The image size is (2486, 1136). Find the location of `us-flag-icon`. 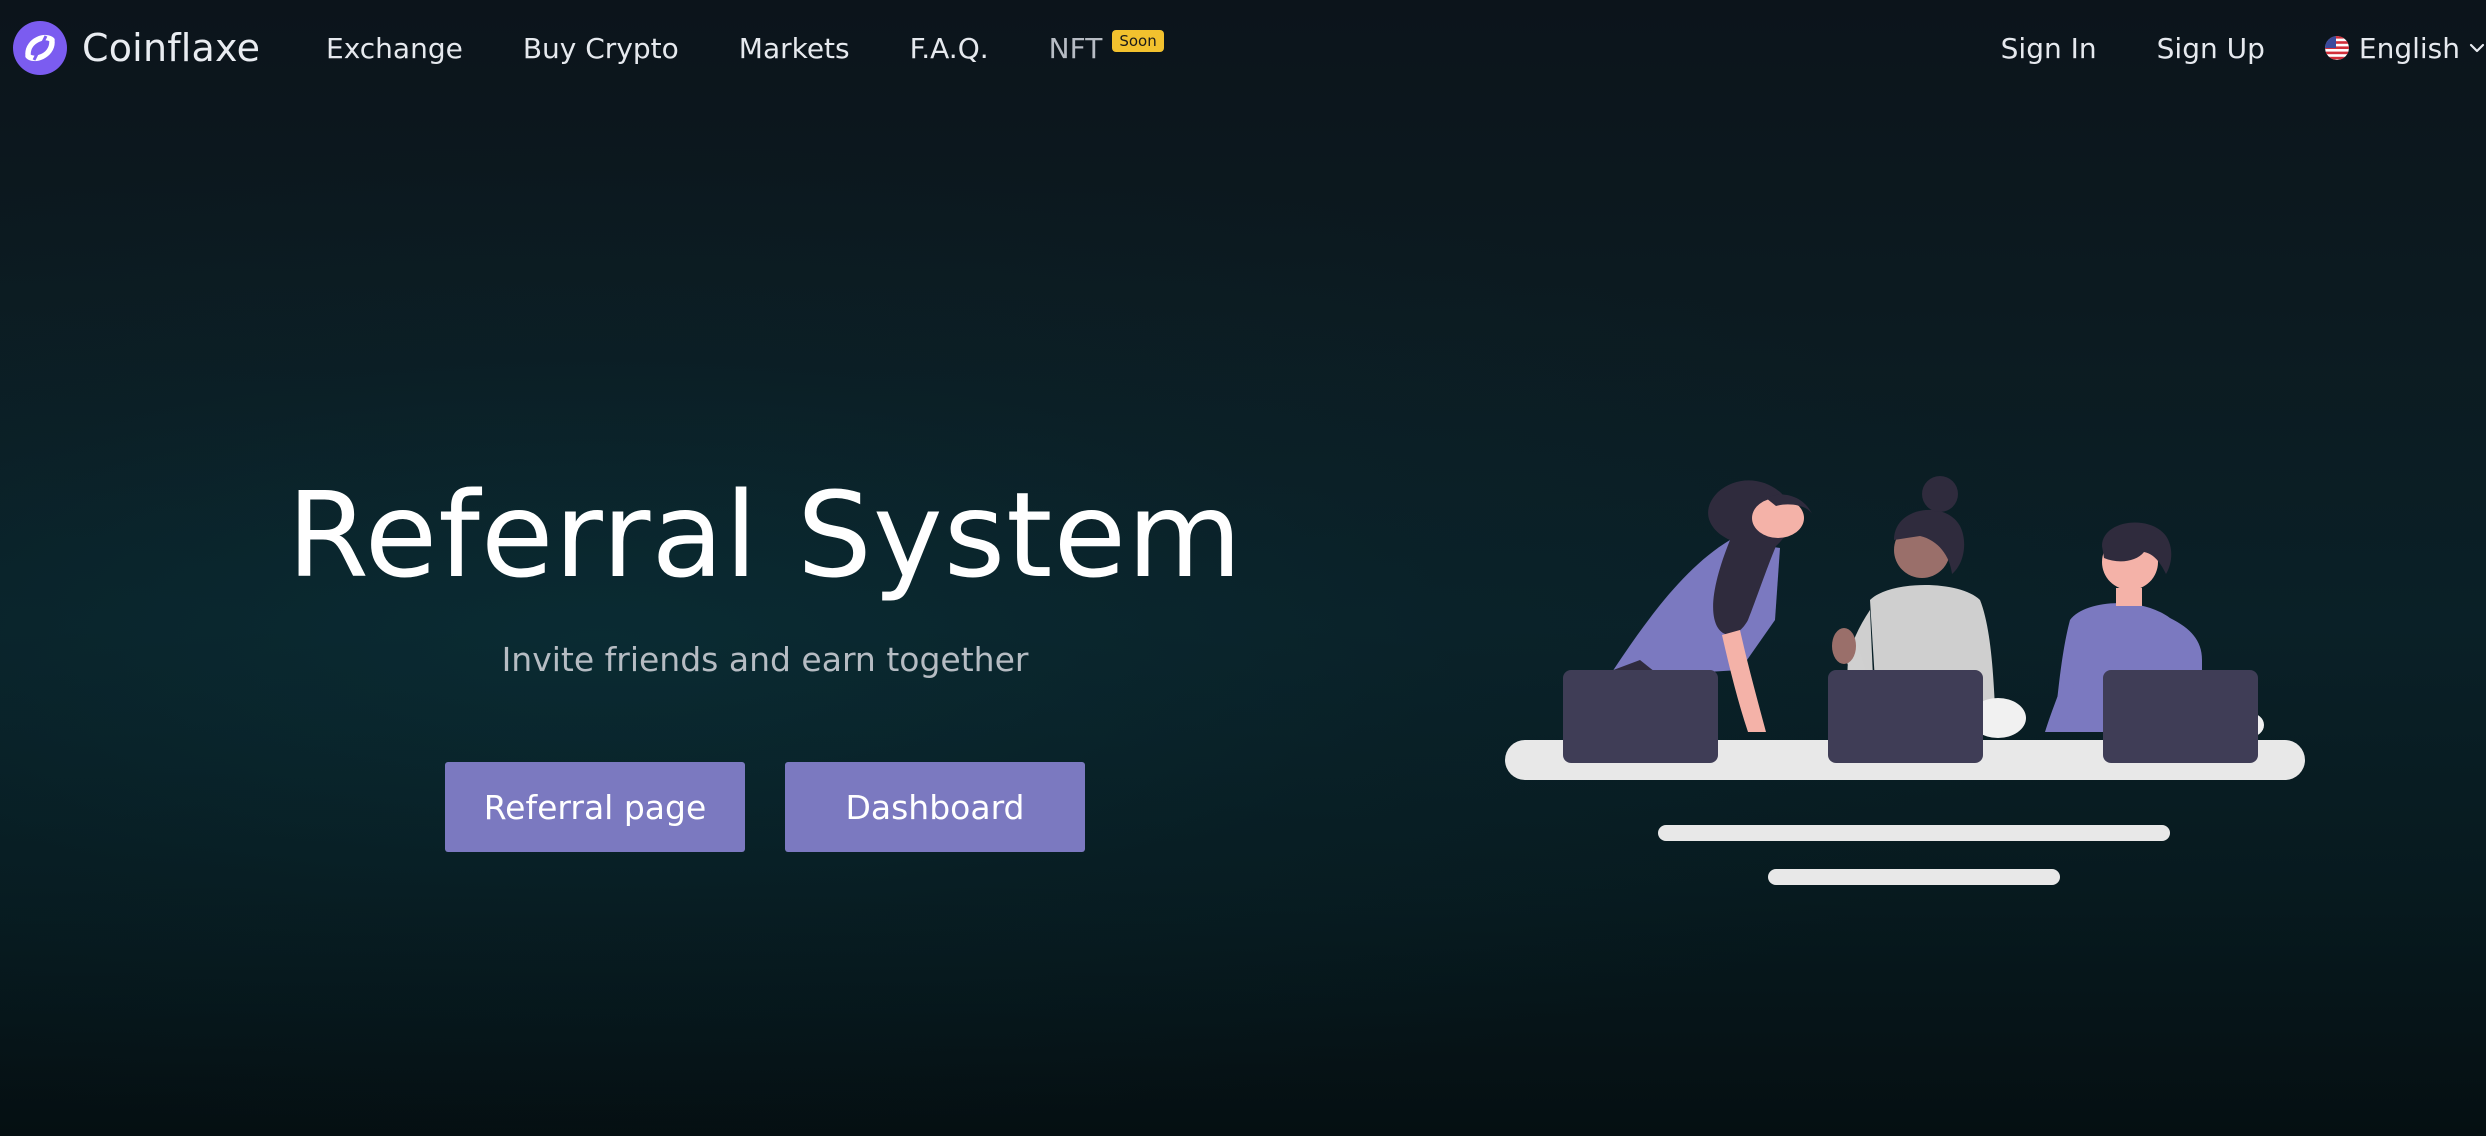

us-flag-icon is located at coordinates (2336, 48).